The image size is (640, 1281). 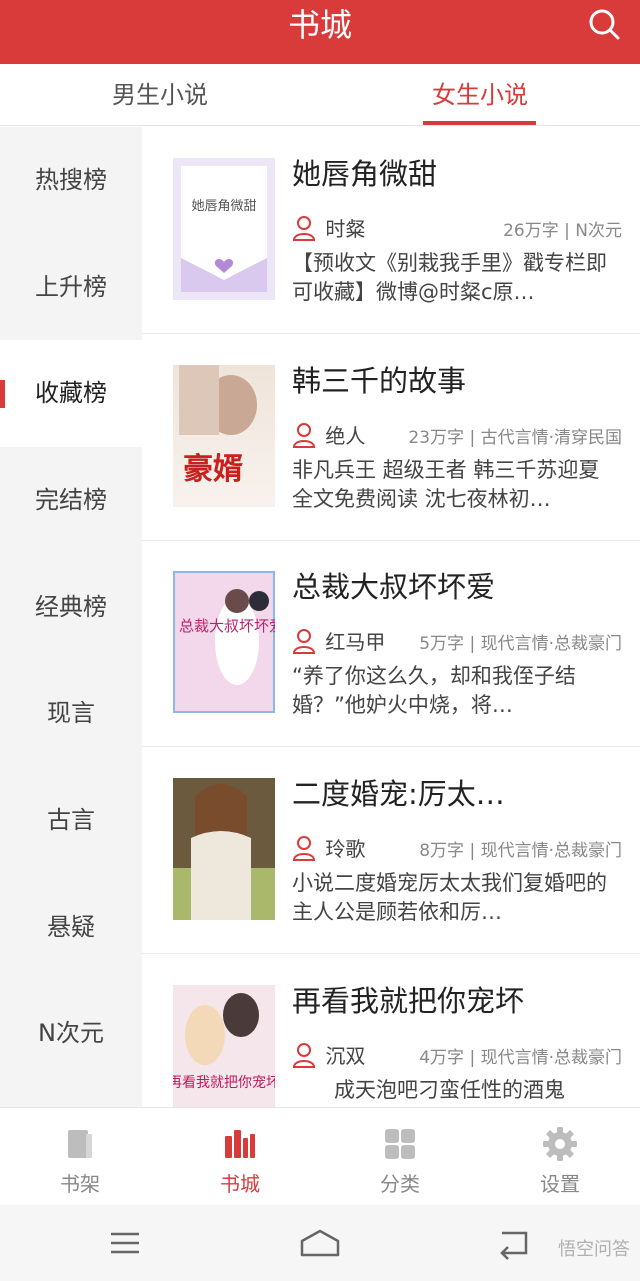 I want to click on book-info: 23万字 | 古代言情·清穿民国, so click(x=515, y=438).